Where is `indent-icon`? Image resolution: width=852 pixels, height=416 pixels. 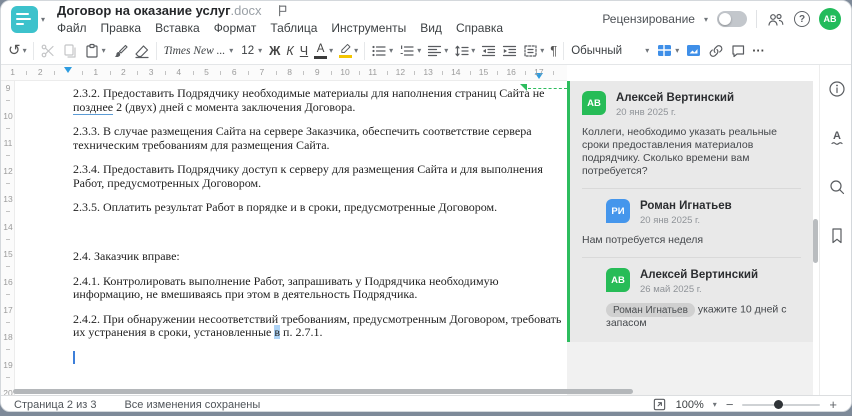 indent-icon is located at coordinates (509, 51).